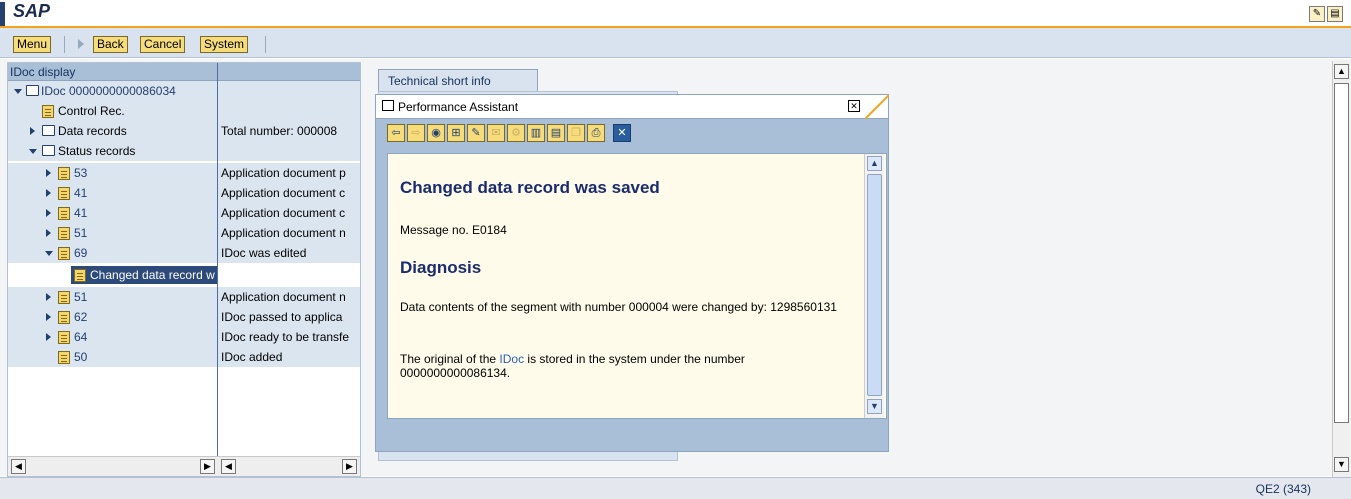 Image resolution: width=1351 pixels, height=499 pixels. What do you see at coordinates (675, 488) in the screenshot?
I see `status-bar: QE2 (343)` at bounding box center [675, 488].